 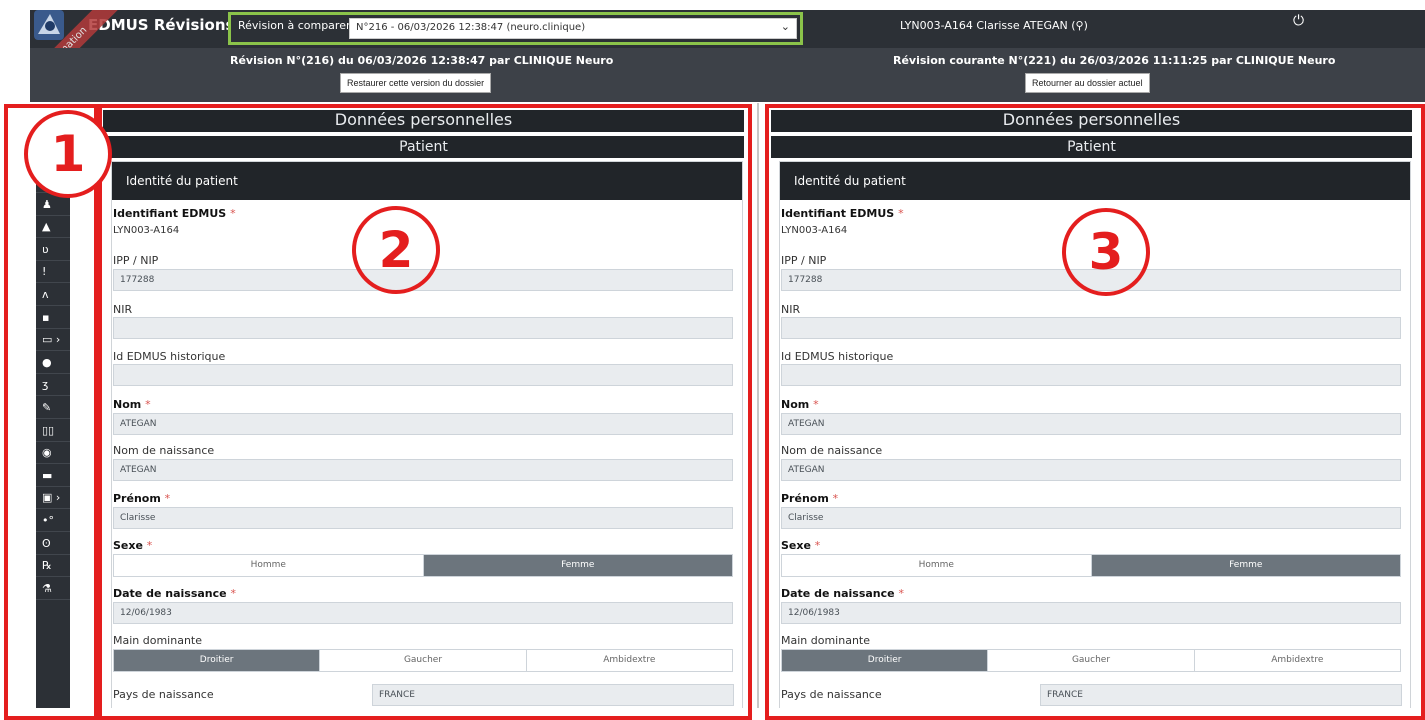 What do you see at coordinates (53, 340) in the screenshot?
I see `document-icon: ▭ ›` at bounding box center [53, 340].